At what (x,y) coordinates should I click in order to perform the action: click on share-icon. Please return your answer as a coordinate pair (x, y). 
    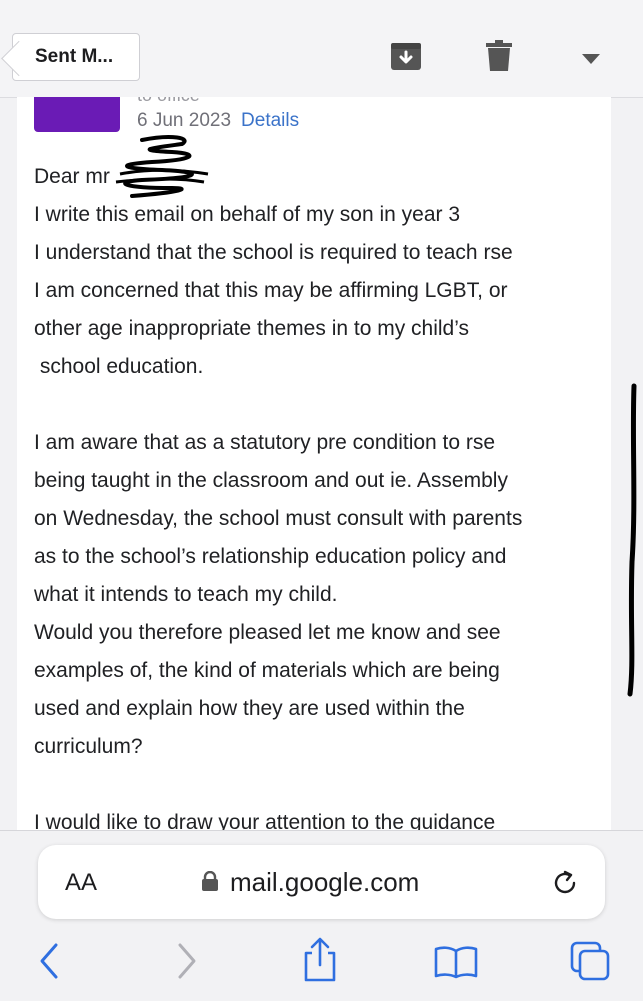
    Looking at the image, I should click on (320, 962).